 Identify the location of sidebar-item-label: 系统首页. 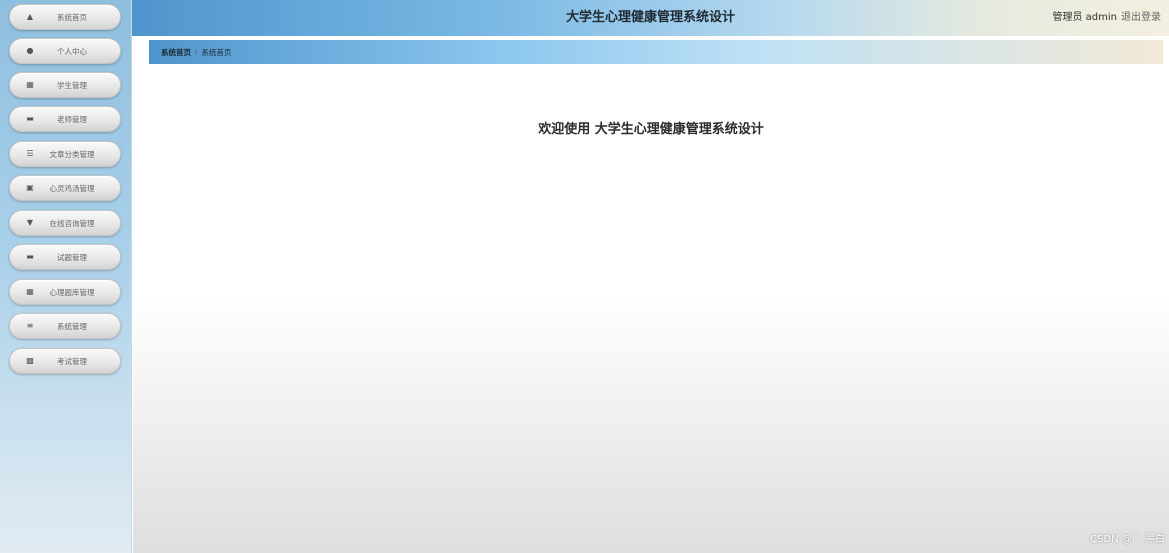
(72, 17).